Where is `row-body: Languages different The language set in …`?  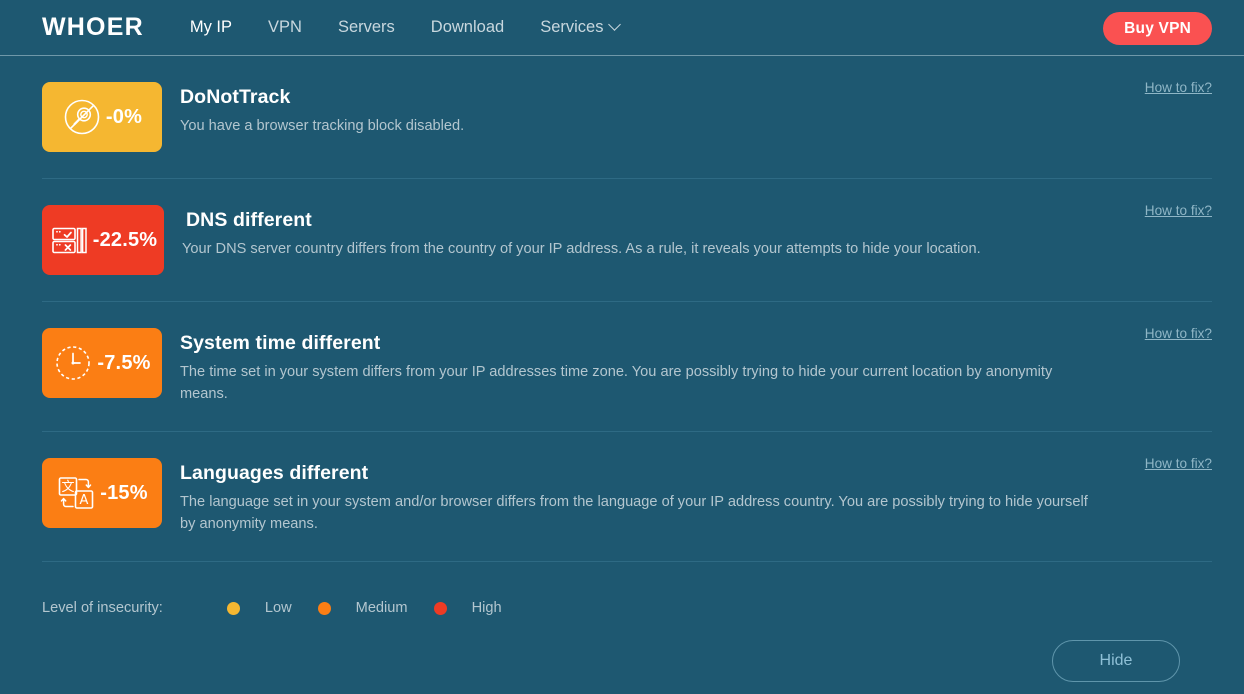 row-body: Languages different The language set in … is located at coordinates (696, 496).